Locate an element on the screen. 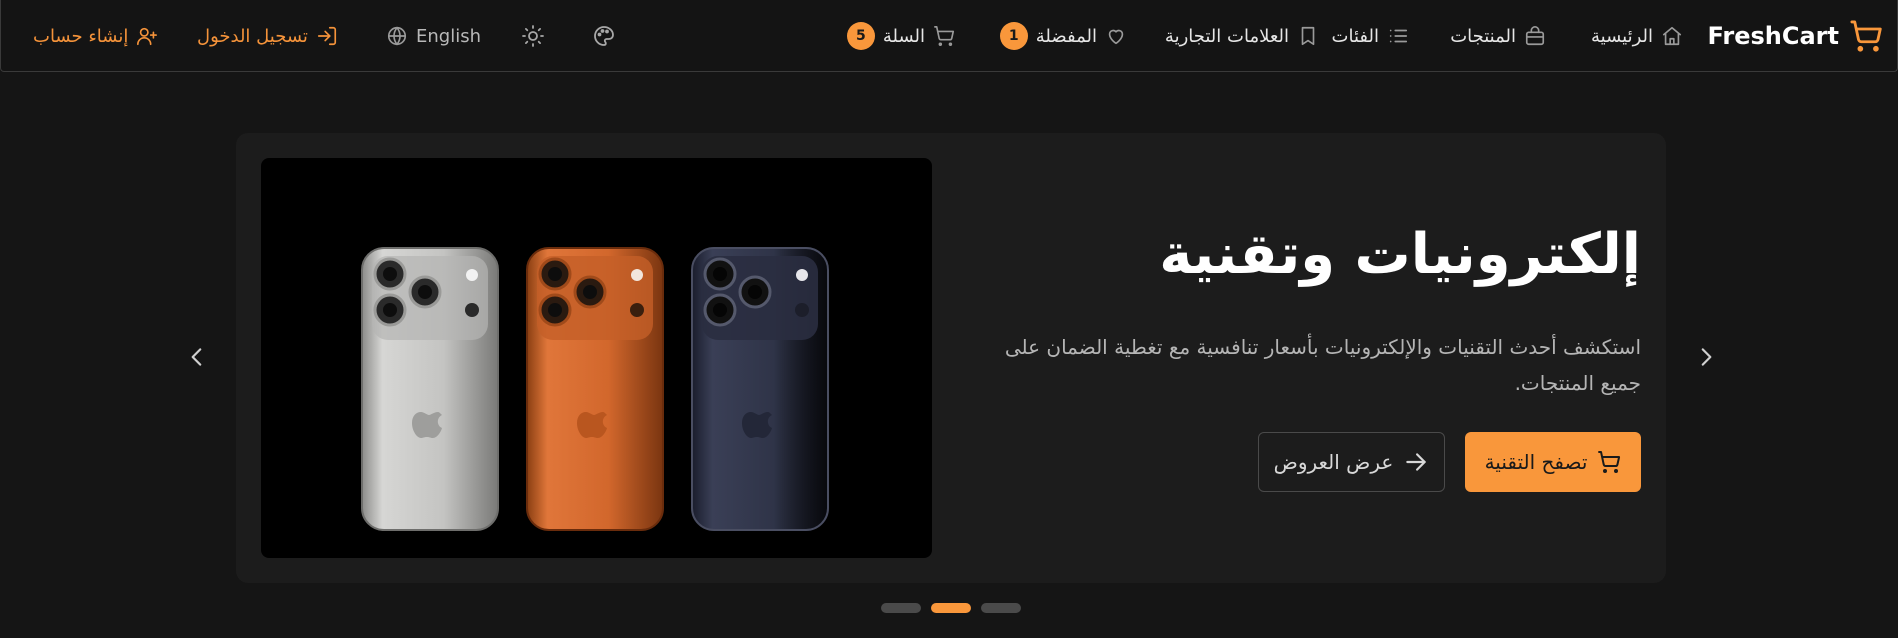 This screenshot has width=1898, height=638. brand-name: FreshCart is located at coordinates (1773, 36).